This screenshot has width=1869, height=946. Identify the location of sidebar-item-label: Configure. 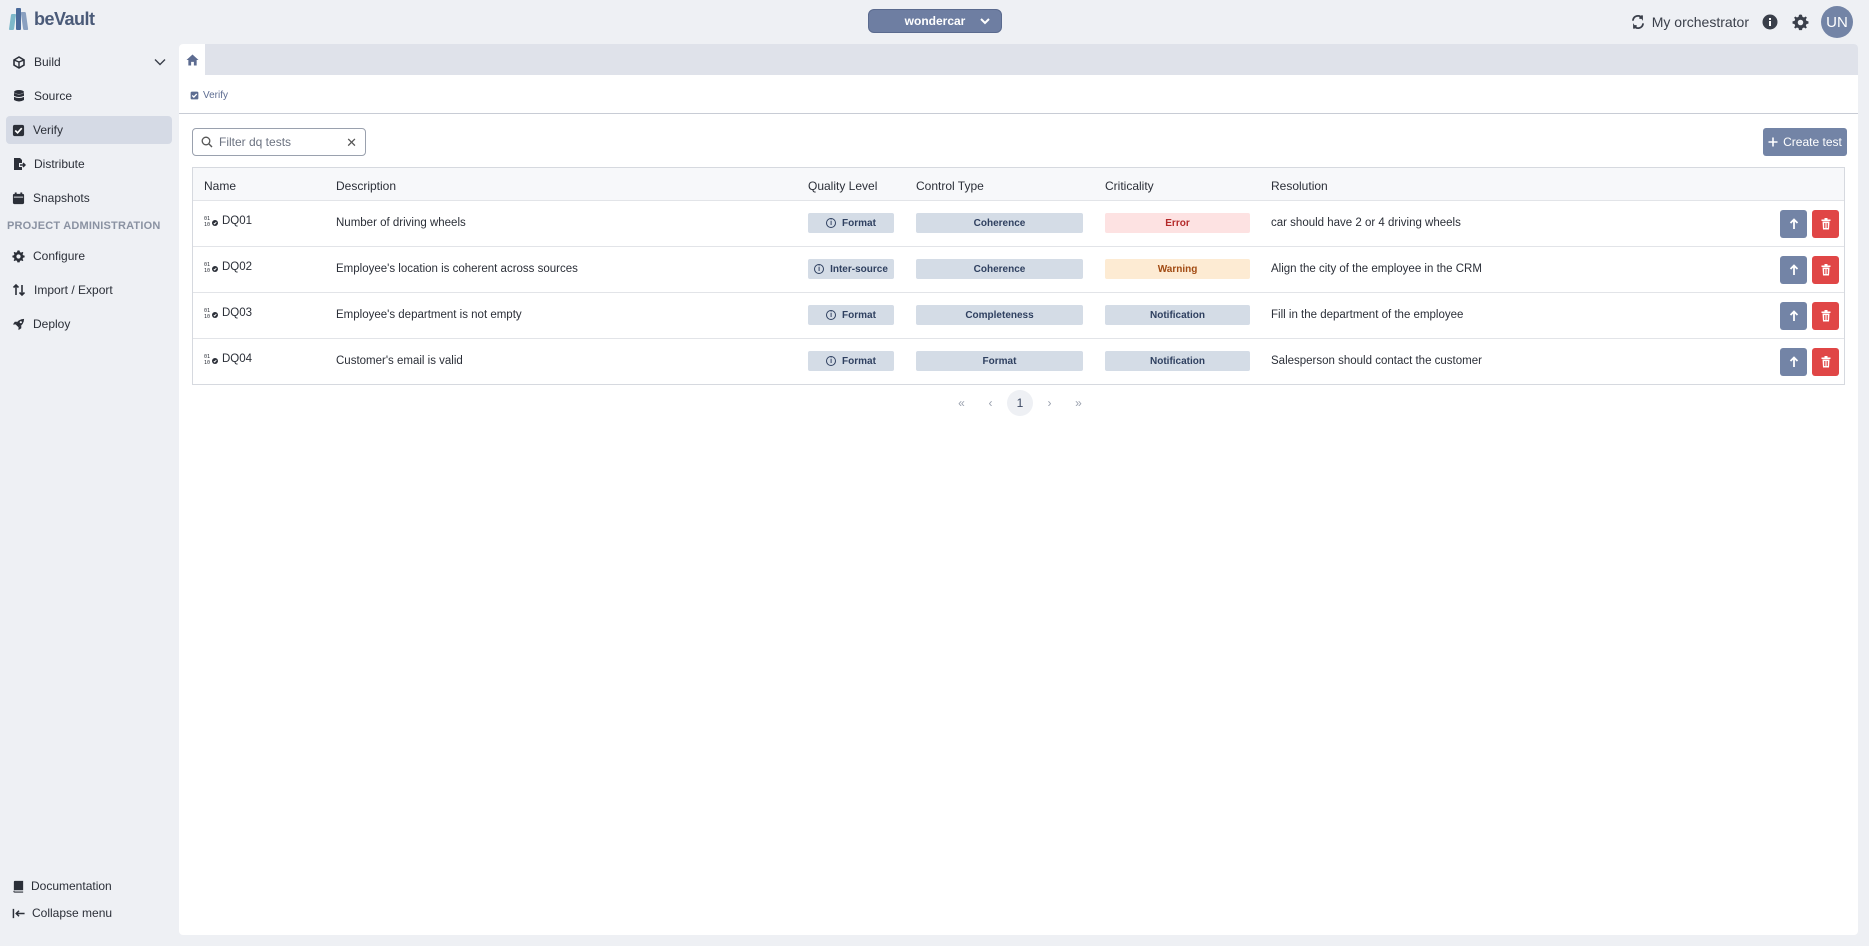
(59, 256).